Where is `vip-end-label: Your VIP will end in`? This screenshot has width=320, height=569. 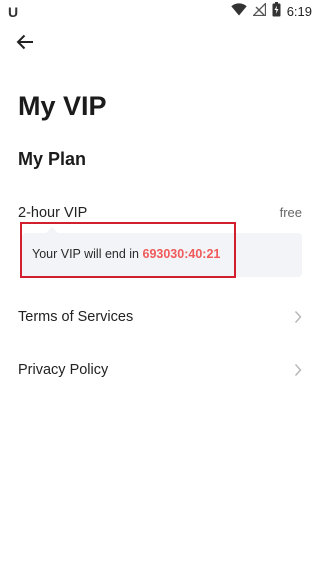 vip-end-label: Your VIP will end in is located at coordinates (87, 254).